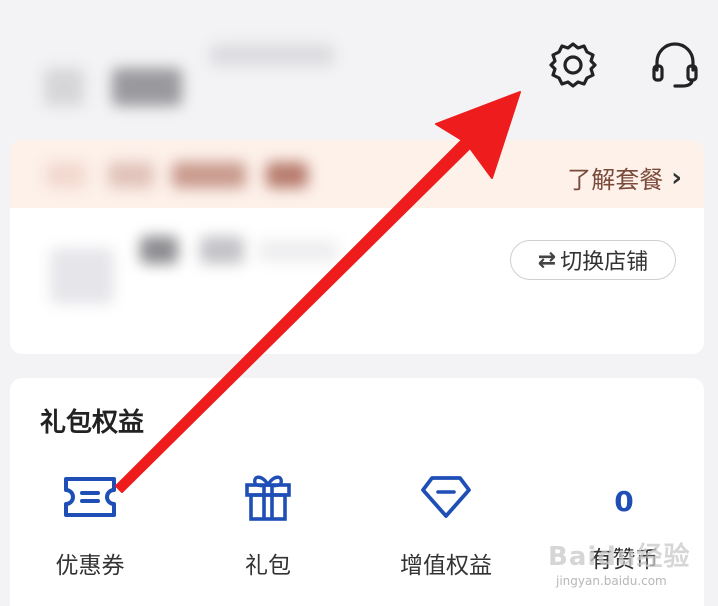 The height and width of the screenshot is (606, 718). What do you see at coordinates (604, 262) in the screenshot?
I see `switch-store-label: 切换店铺` at bounding box center [604, 262].